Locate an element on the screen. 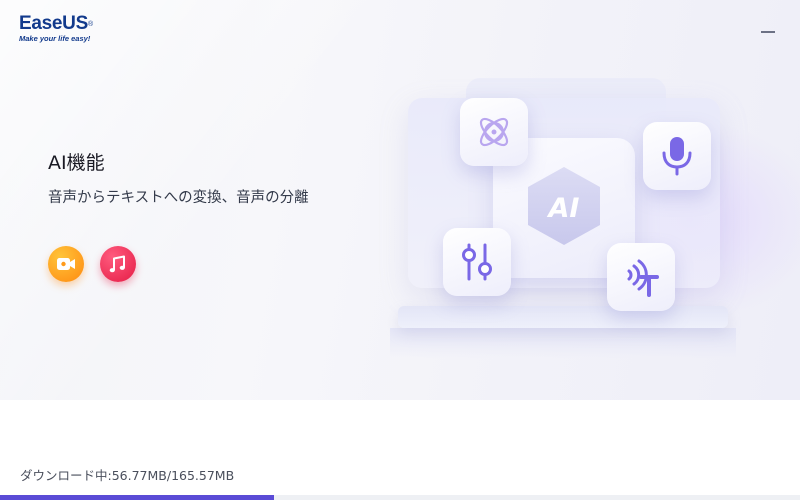 Image resolution: width=800 pixels, height=500 pixels. minimize-button is located at coordinates (768, 32).